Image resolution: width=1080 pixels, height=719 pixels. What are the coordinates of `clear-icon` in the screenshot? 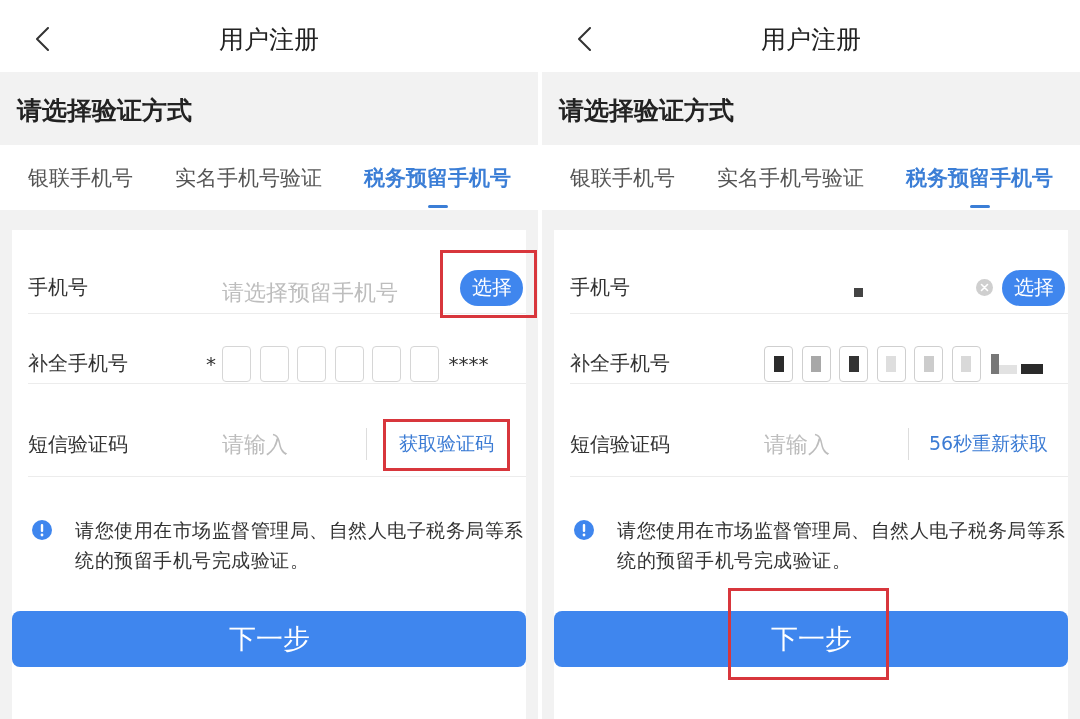 It's located at (984, 287).